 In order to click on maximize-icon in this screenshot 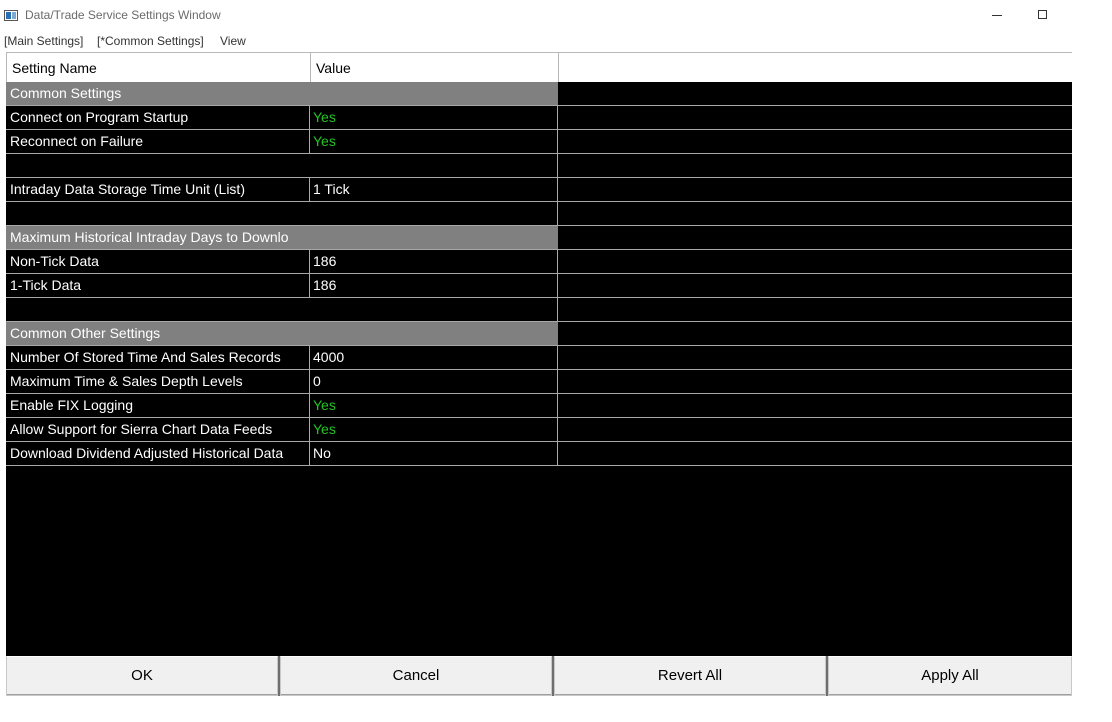, I will do `click(1042, 14)`.